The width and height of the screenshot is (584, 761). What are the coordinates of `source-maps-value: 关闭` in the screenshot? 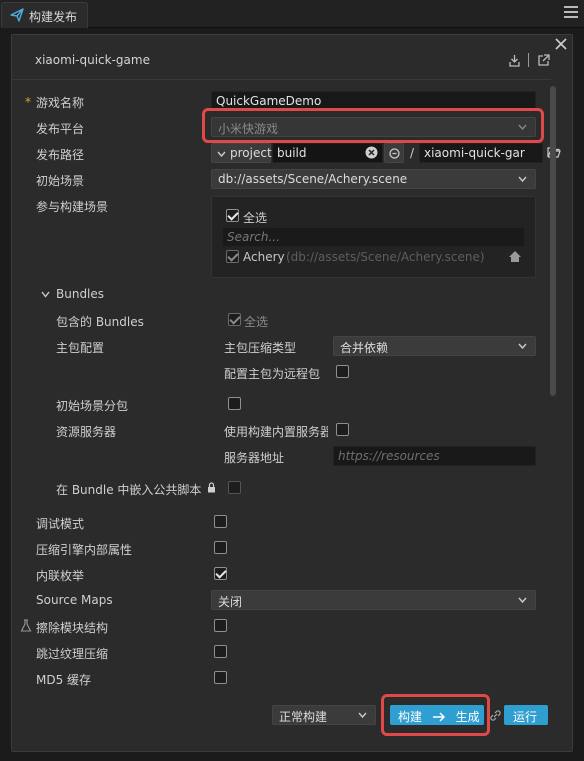 It's located at (230, 602).